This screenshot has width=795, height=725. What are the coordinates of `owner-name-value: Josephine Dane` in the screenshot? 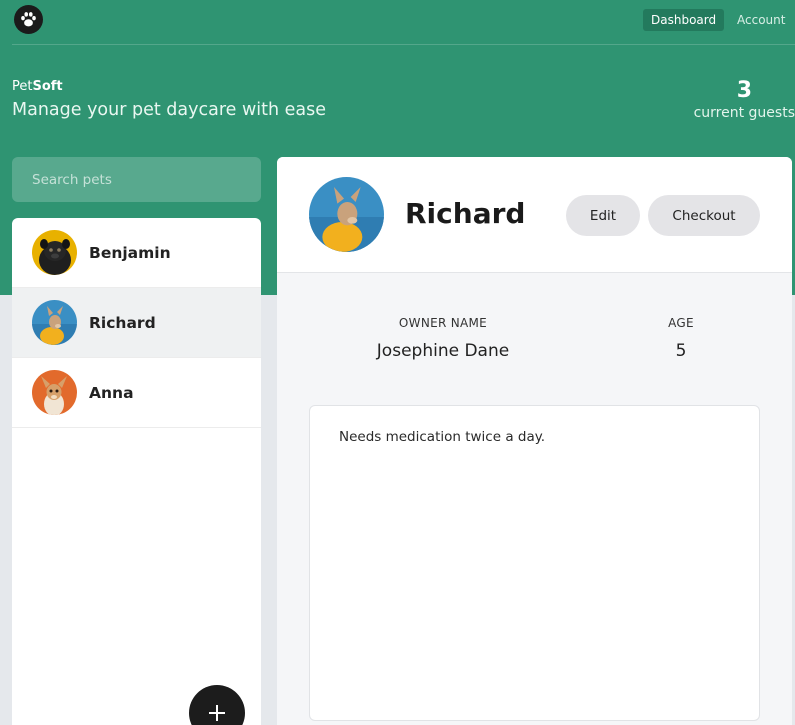 It's located at (443, 351).